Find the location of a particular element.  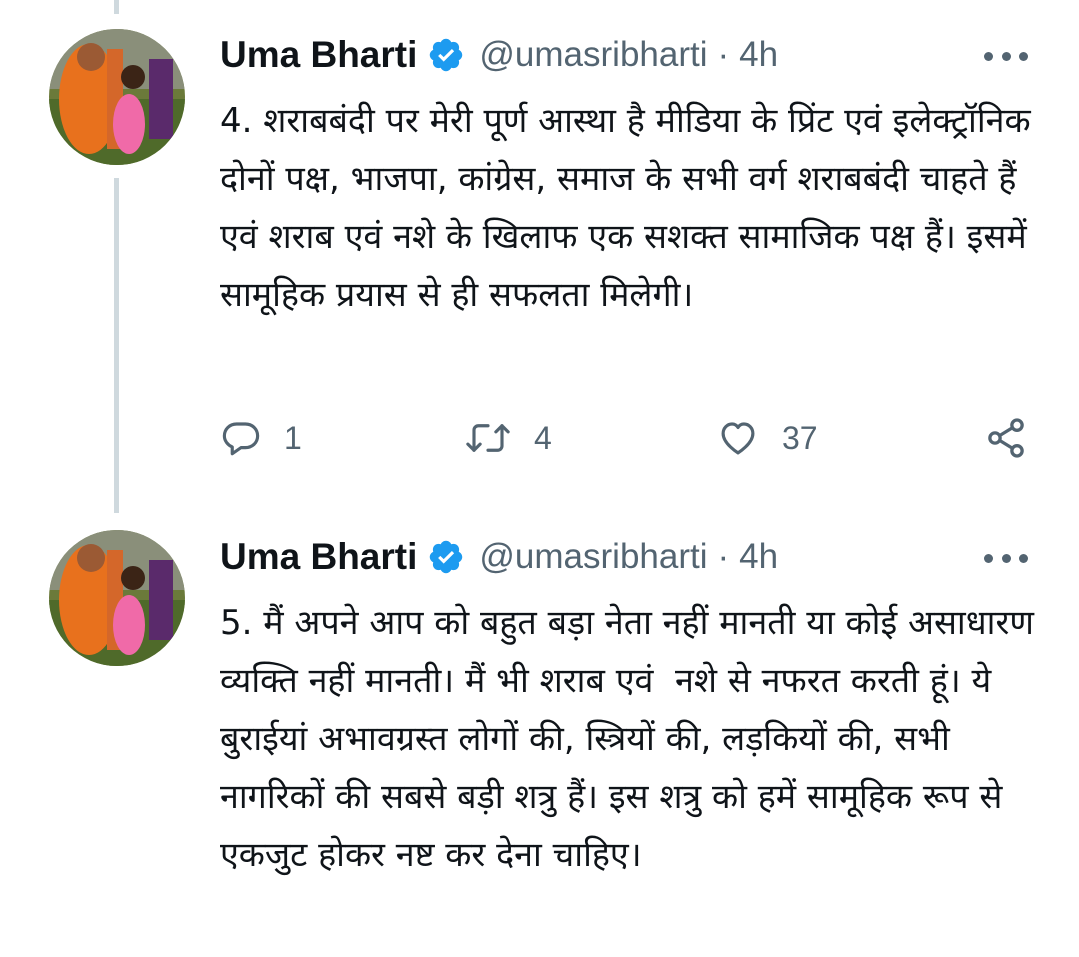

reply-icon is located at coordinates (241, 439).